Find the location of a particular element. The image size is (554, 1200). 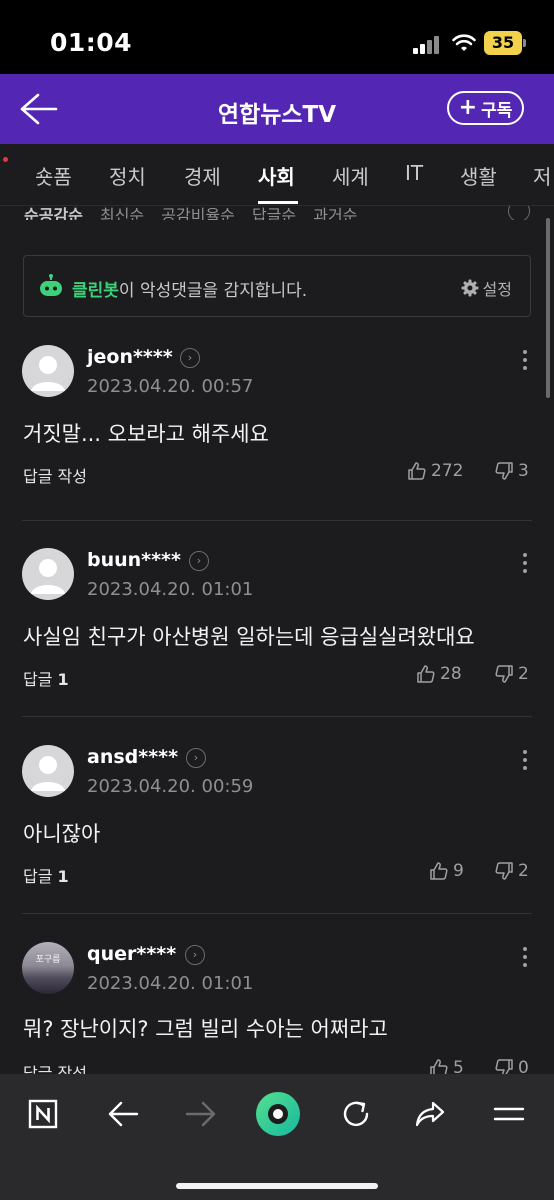

like-button: 272 is located at coordinates (435, 471).